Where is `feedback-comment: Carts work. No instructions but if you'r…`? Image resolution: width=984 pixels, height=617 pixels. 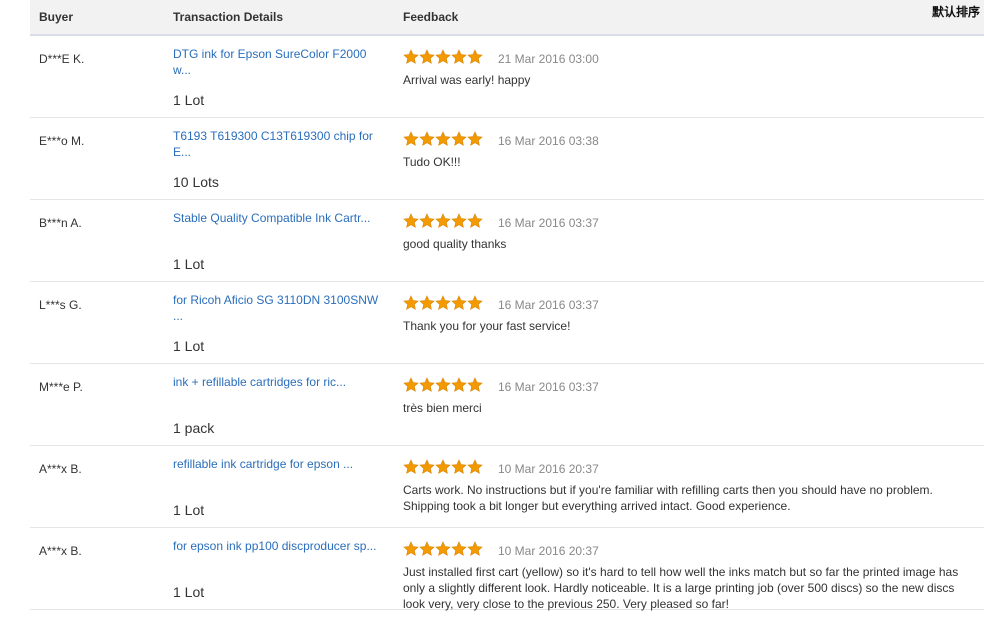
feedback-comment: Carts work. No instructions but if you'r… is located at coordinates (668, 498).